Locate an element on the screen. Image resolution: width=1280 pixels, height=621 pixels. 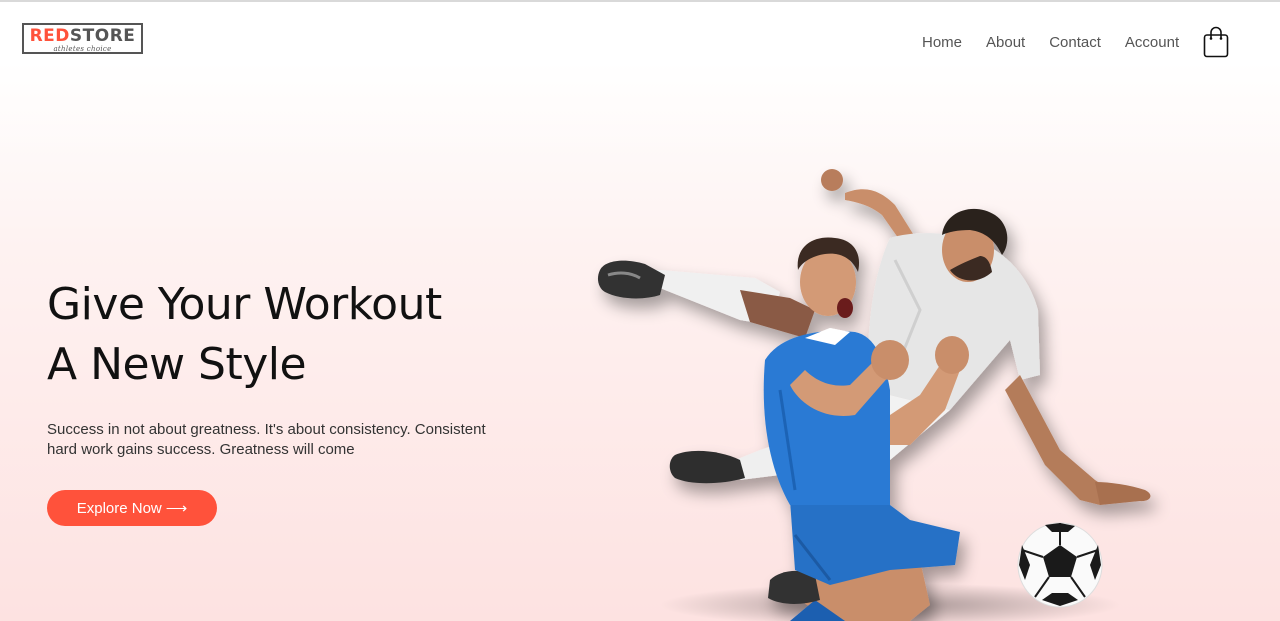
logo-tagline: athletes choice is located at coordinates (82, 49).